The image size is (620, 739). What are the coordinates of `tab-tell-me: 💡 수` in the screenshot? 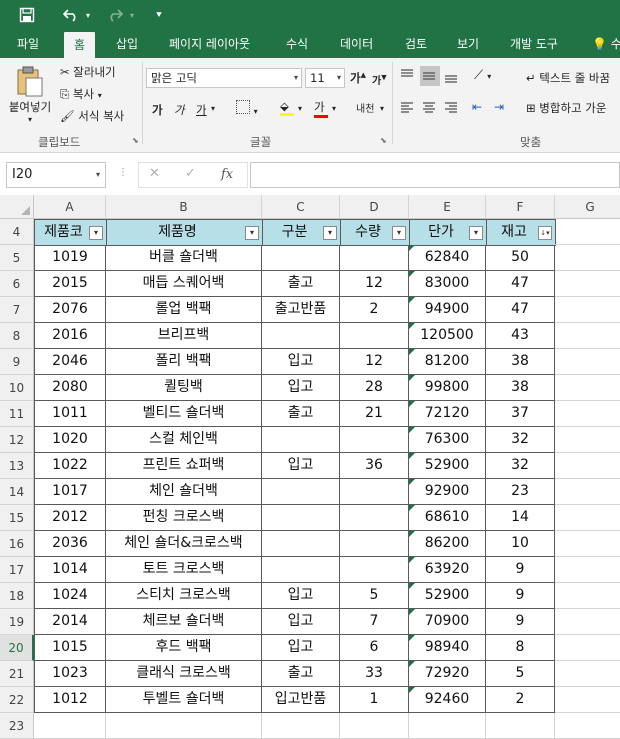 It's located at (606, 44).